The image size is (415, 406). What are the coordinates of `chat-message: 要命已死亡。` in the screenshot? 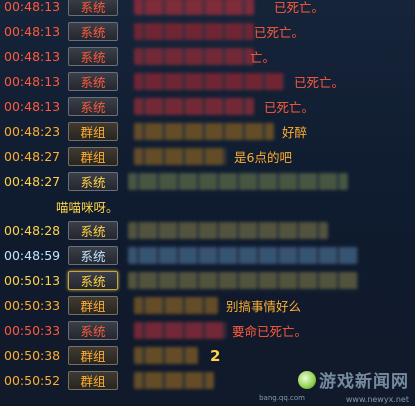 It's located at (269, 330).